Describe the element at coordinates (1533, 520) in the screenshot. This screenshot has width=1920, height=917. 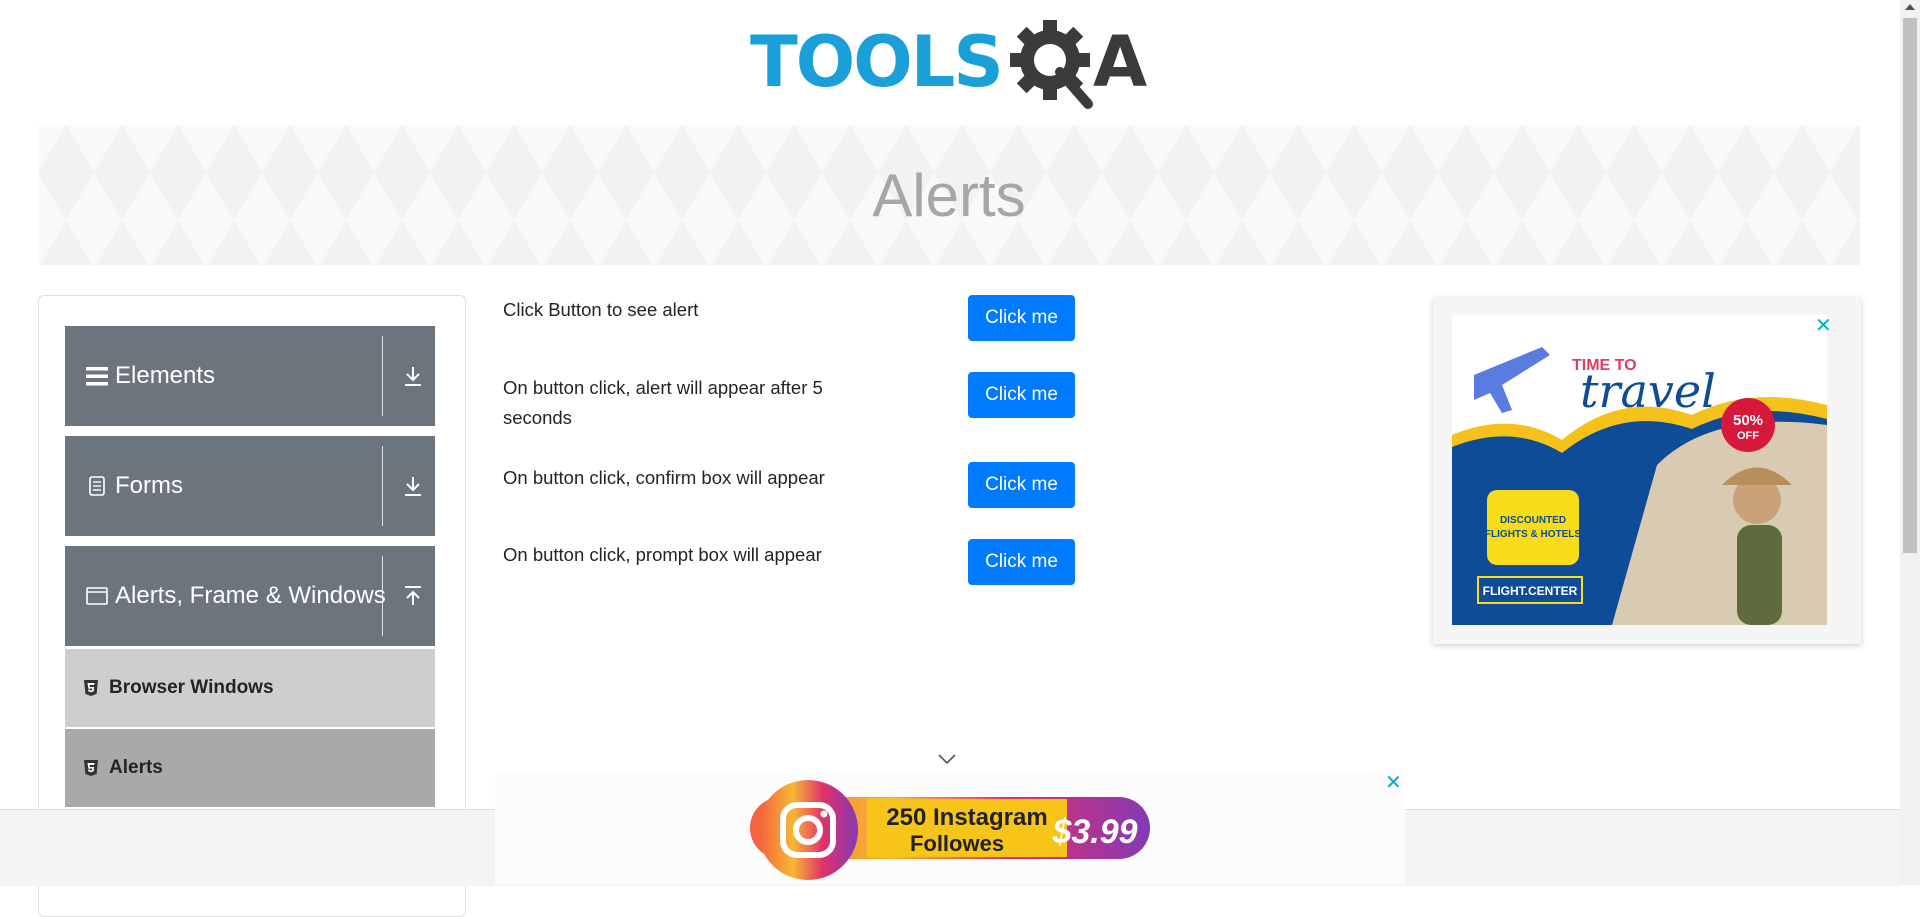
I see `ad-badge-line1: DISCOUNTED` at that location.